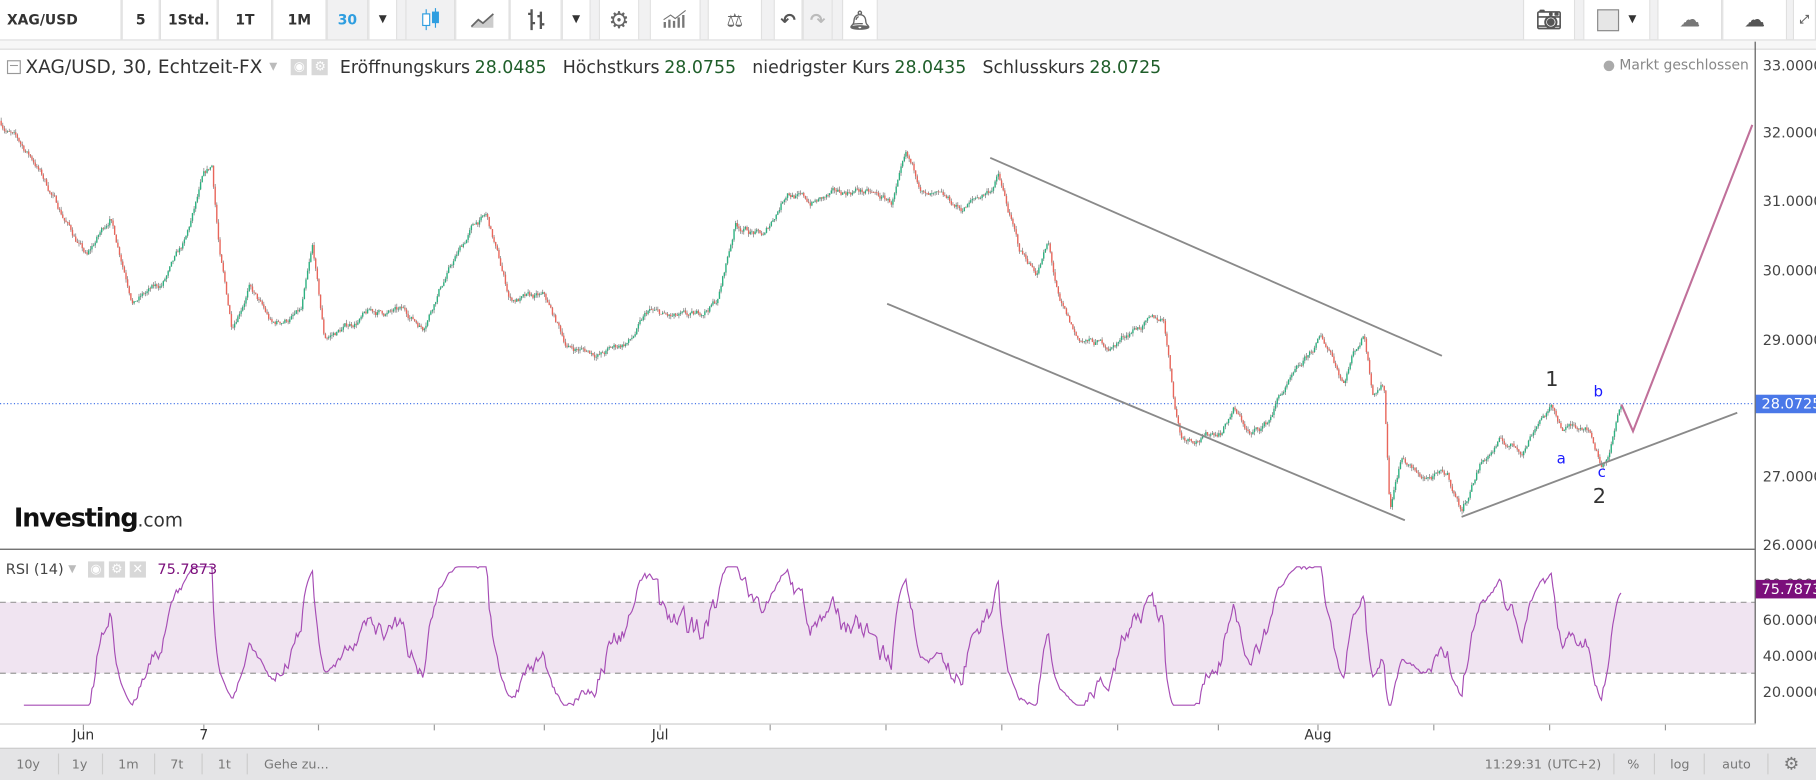 The image size is (1816, 780). I want to click on timezone-button: (UTC+2), so click(1574, 764).